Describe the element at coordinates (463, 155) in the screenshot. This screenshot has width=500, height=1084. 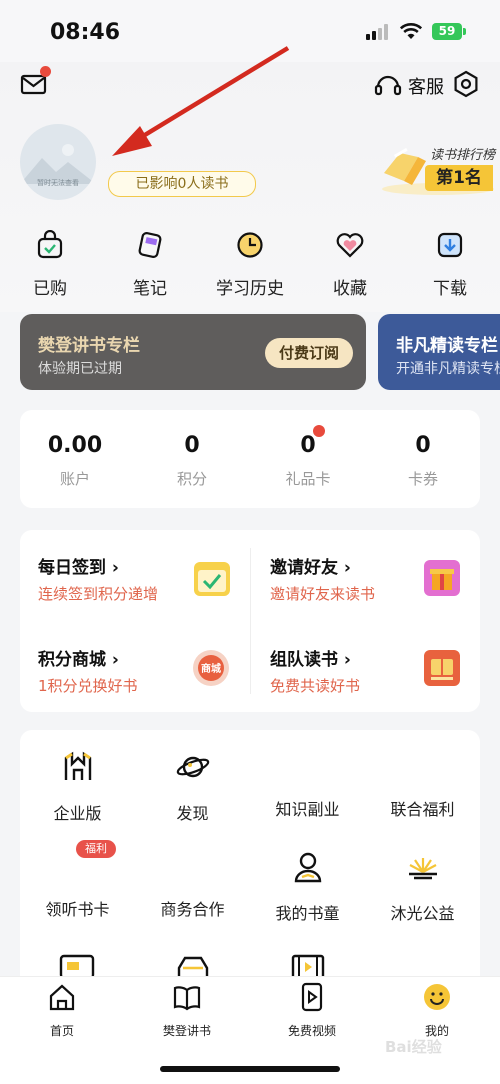
I see `ranking-title: 读书排行榜` at that location.